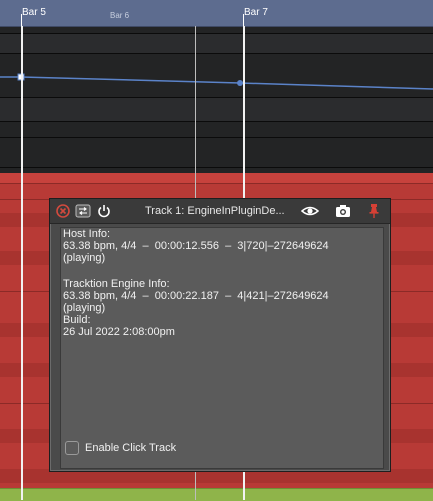 This screenshot has width=433, height=501. What do you see at coordinates (104, 211) in the screenshot?
I see `power-icon` at bounding box center [104, 211].